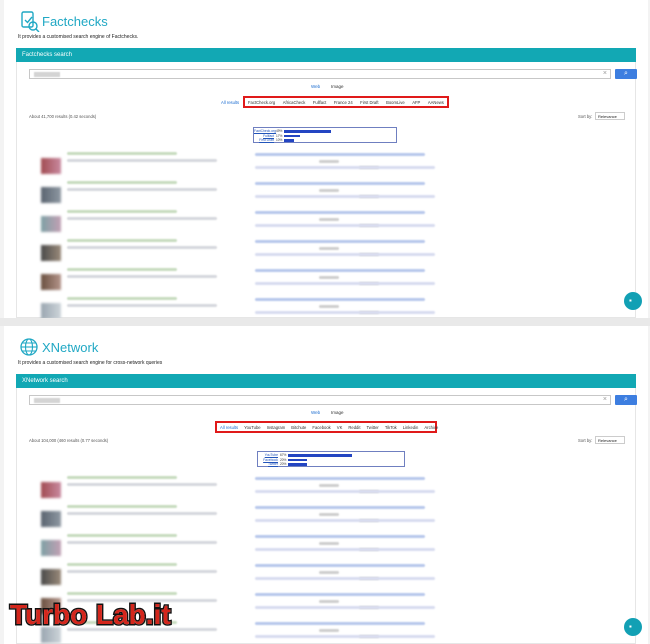 Image resolution: width=650 pixels, height=644 pixels. I want to click on mini-chart-label: Twitter, so click(268, 464).